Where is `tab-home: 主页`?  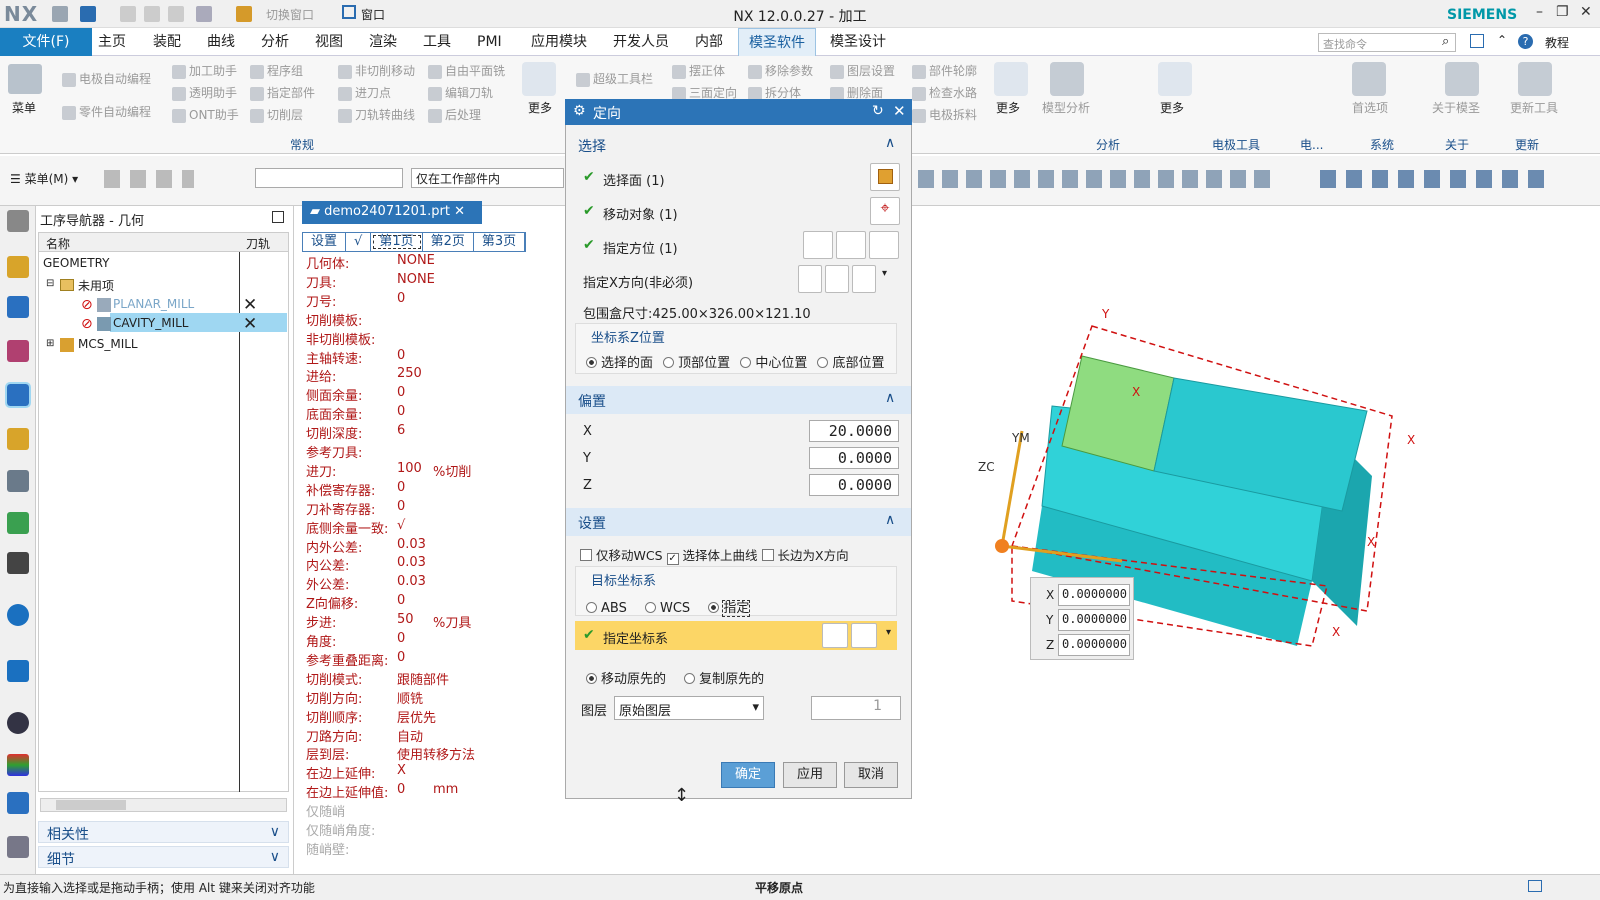
tab-home: 主页 is located at coordinates (112, 42).